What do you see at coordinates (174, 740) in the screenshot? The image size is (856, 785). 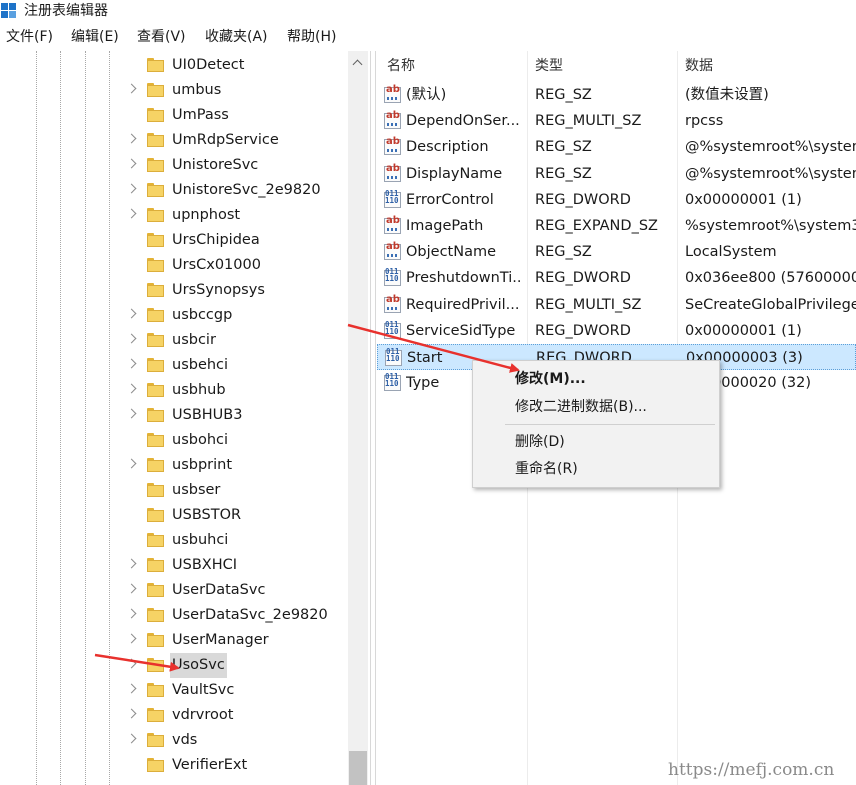 I see `tree-item: vds` at bounding box center [174, 740].